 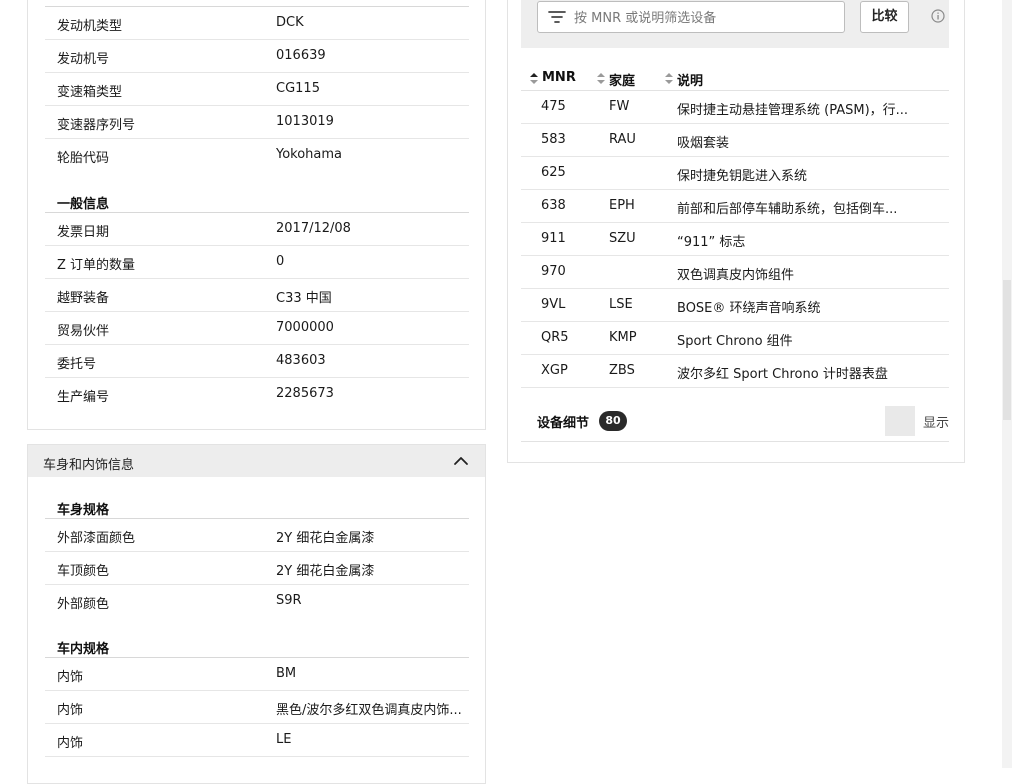 I want to click on cell-family: ZBS, so click(x=622, y=370).